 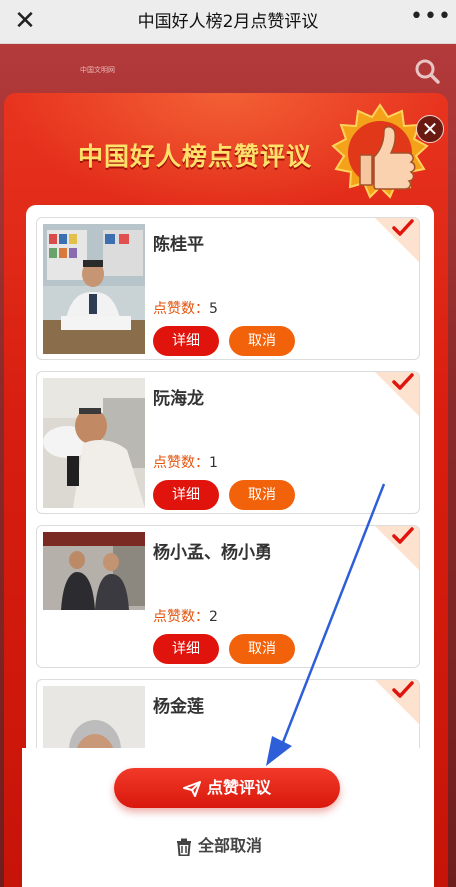 I want to click on clear-all-label: 全部取消, so click(x=230, y=845).